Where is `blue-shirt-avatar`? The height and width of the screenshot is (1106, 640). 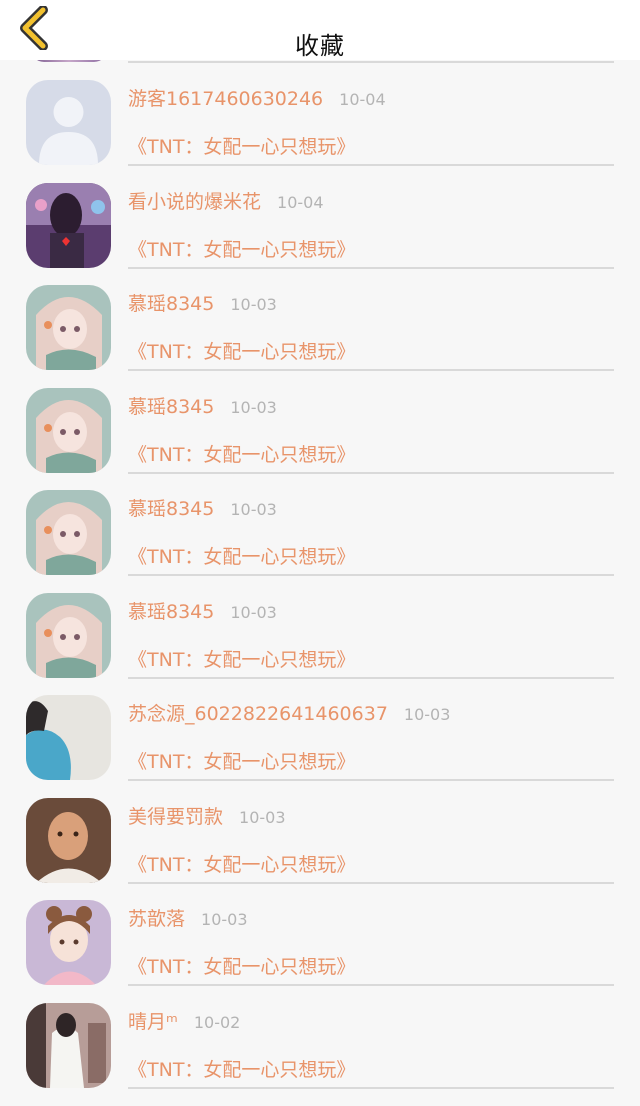 blue-shirt-avatar is located at coordinates (68, 737).